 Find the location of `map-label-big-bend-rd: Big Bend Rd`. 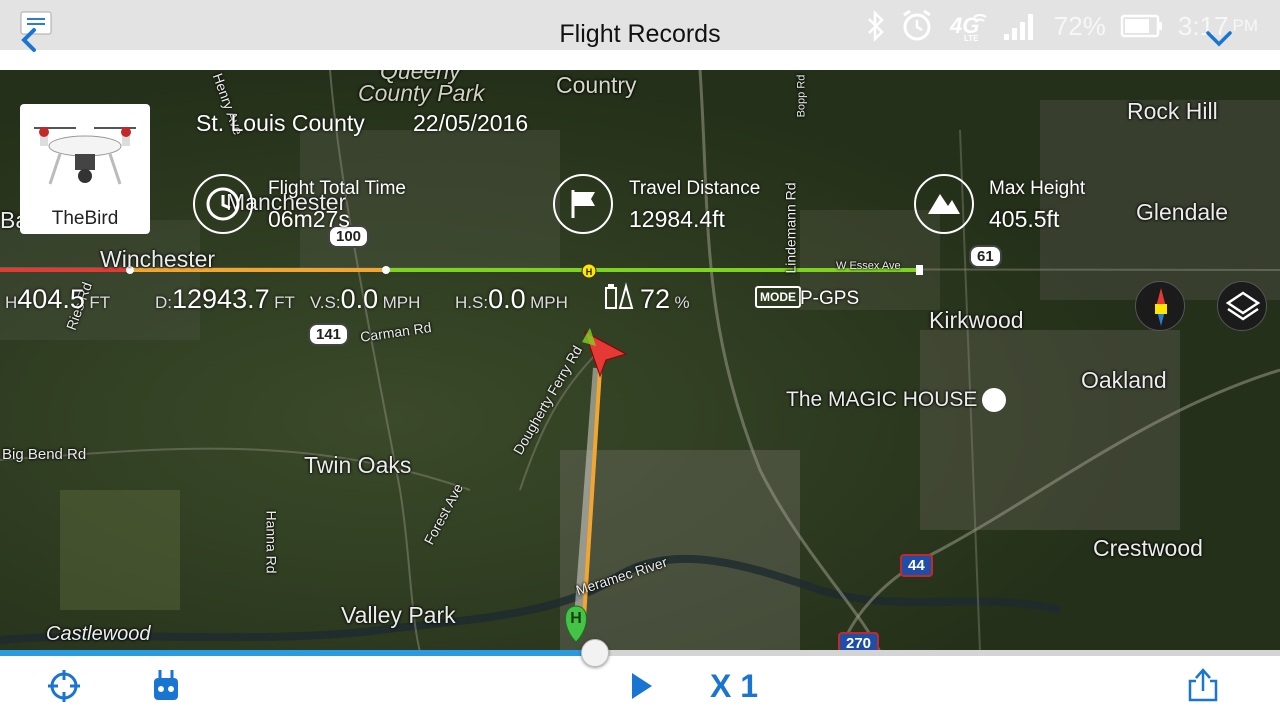

map-label-big-bend-rd: Big Bend Rd is located at coordinates (44, 454).